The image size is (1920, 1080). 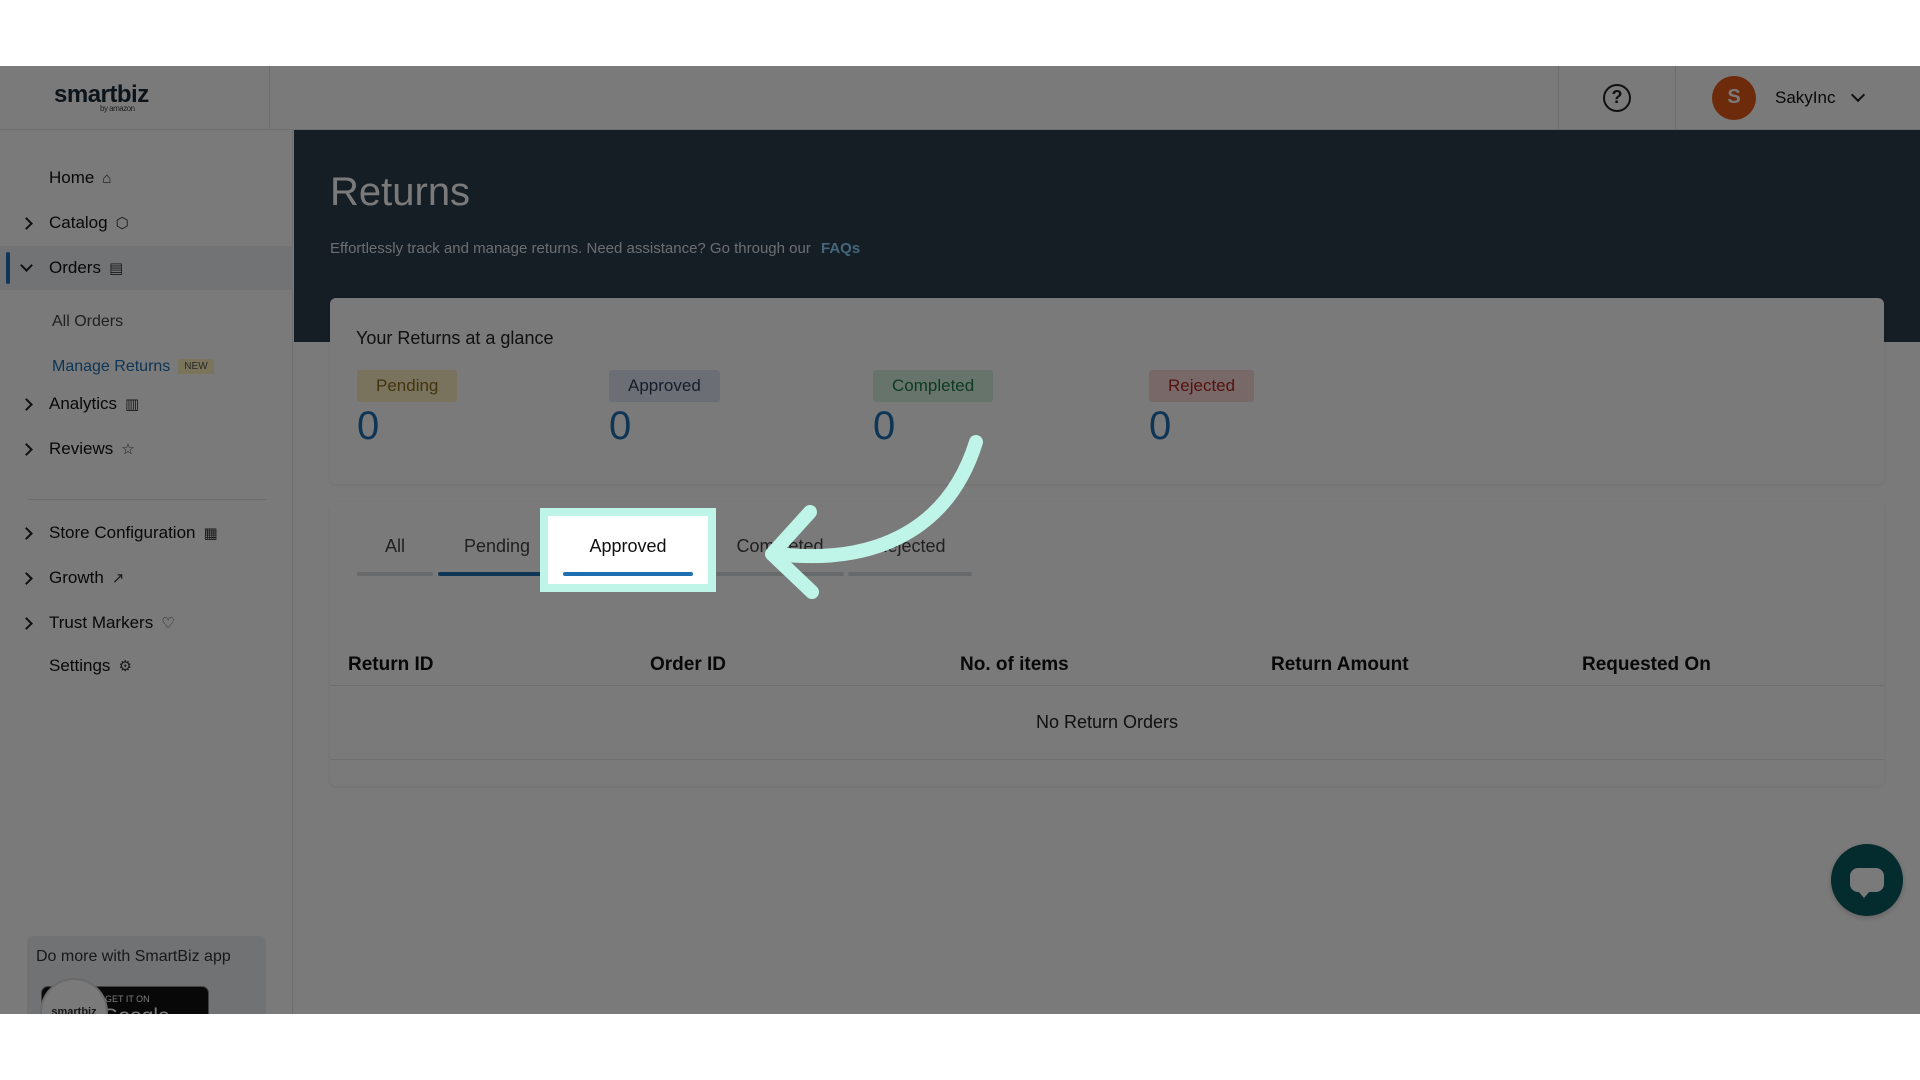 I want to click on sidebar-item-label: Store Configuration ▦, so click(x=133, y=533).